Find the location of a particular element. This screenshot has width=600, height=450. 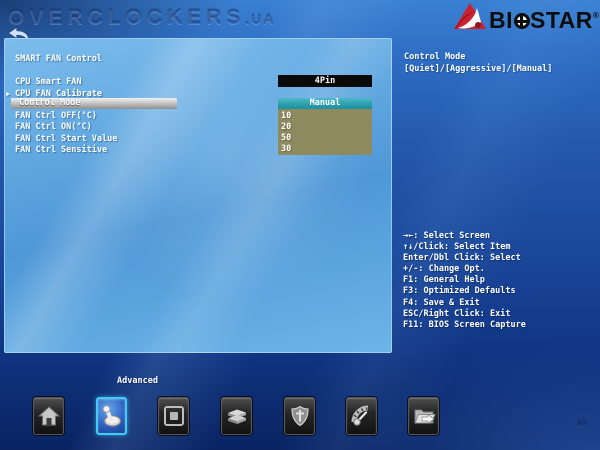

hw-monitor-gauge-icon is located at coordinates (359, 415).